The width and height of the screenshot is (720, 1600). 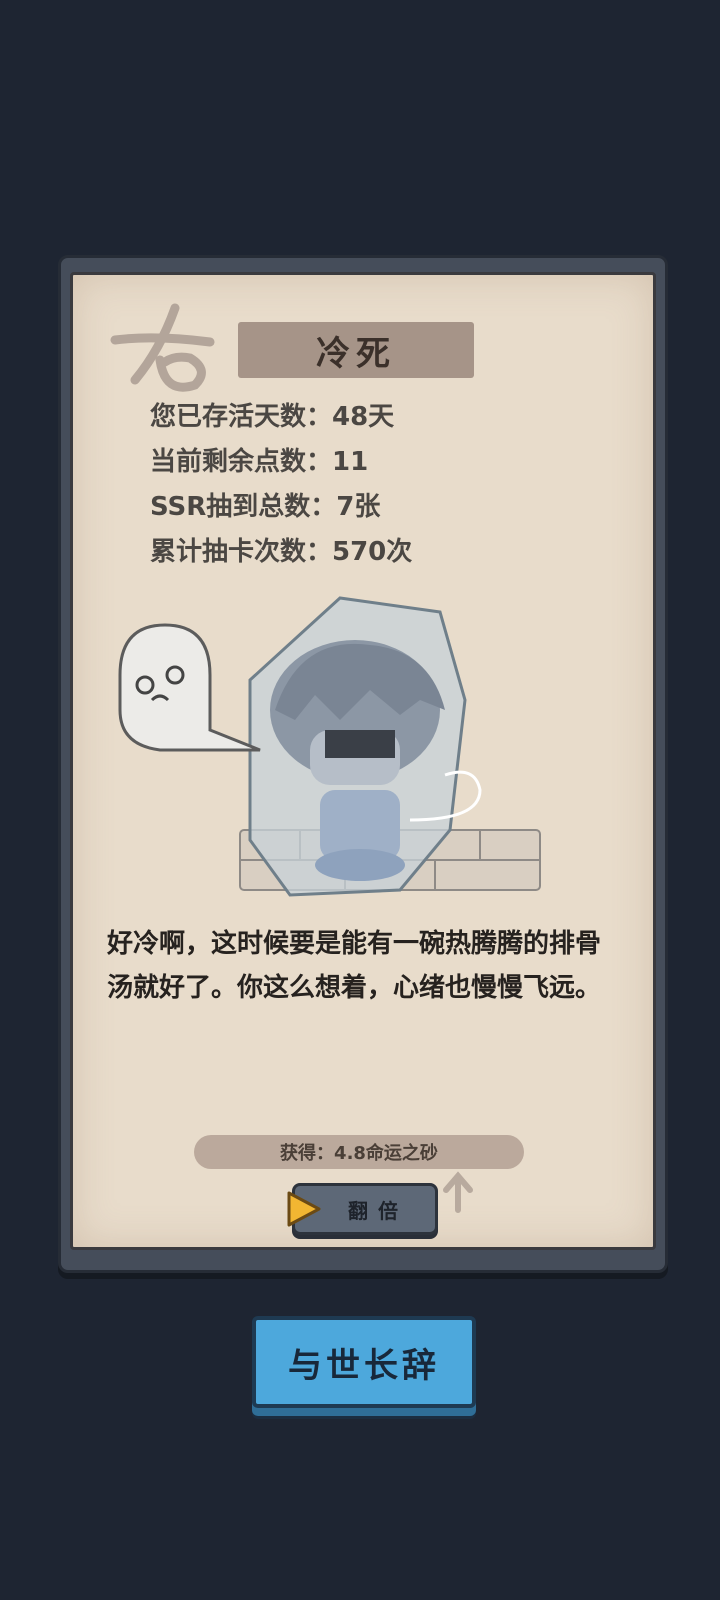 I want to click on arrow-up-icon, so click(x=458, y=1192).